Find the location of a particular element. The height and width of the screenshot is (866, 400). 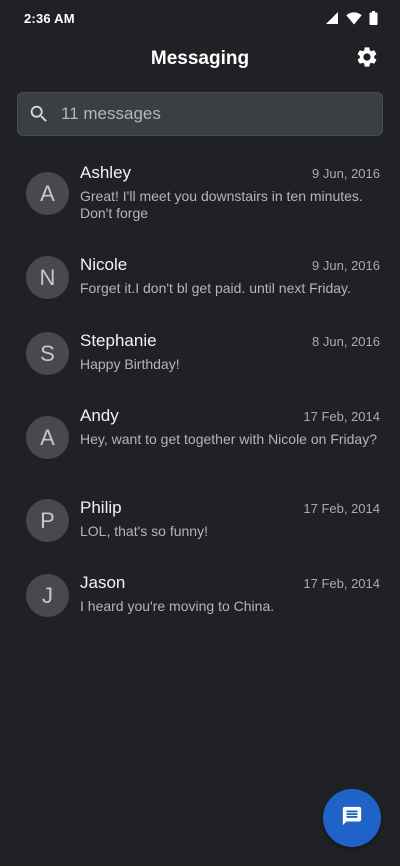

message-snippet: I heard you're moving to China. is located at coordinates (177, 606).